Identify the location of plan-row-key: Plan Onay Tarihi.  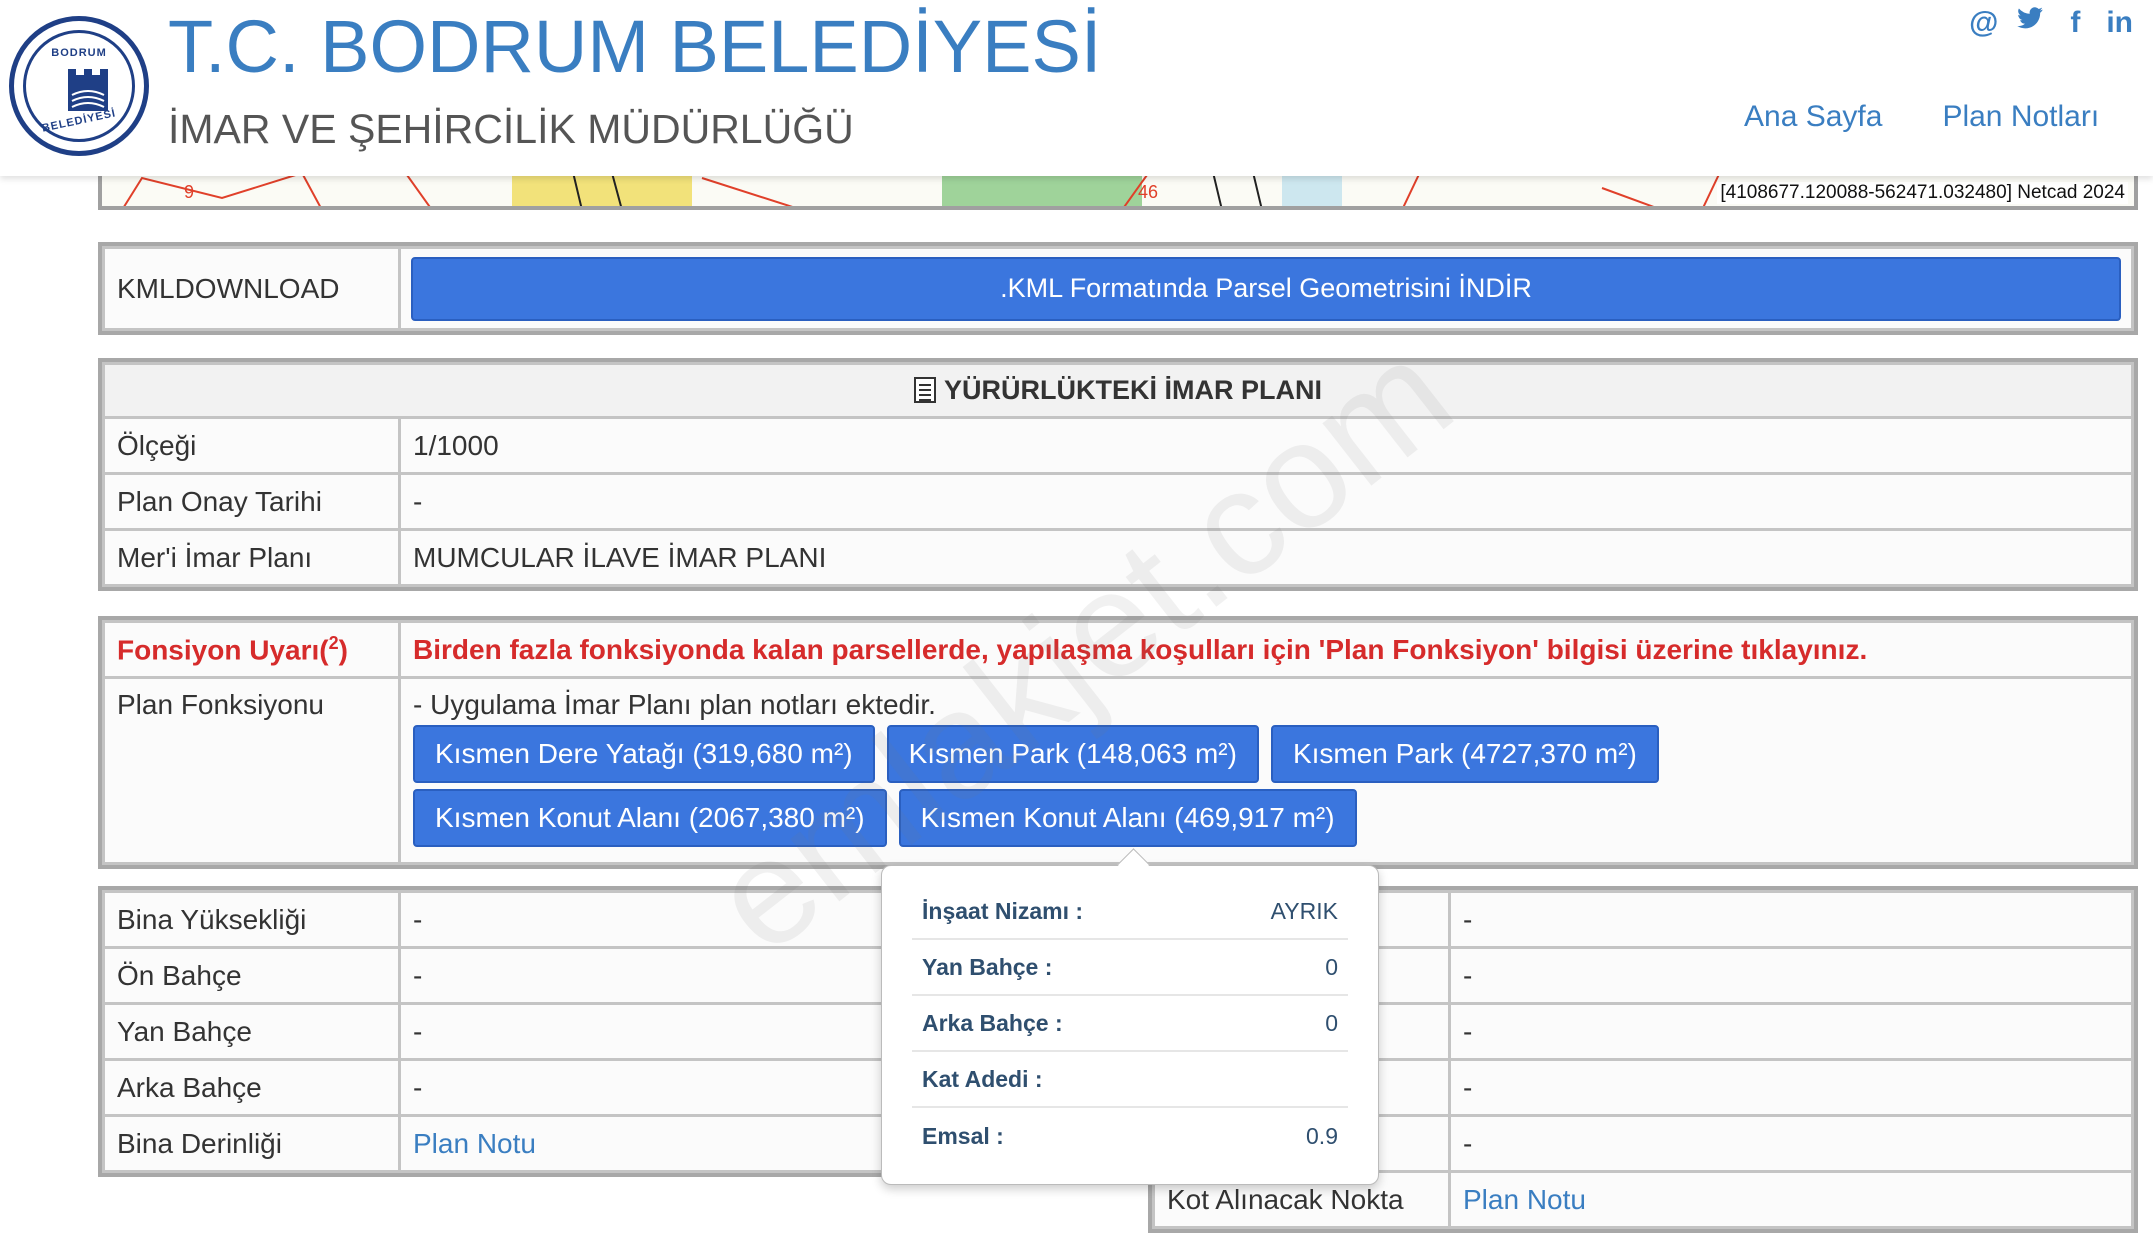
(251, 501).